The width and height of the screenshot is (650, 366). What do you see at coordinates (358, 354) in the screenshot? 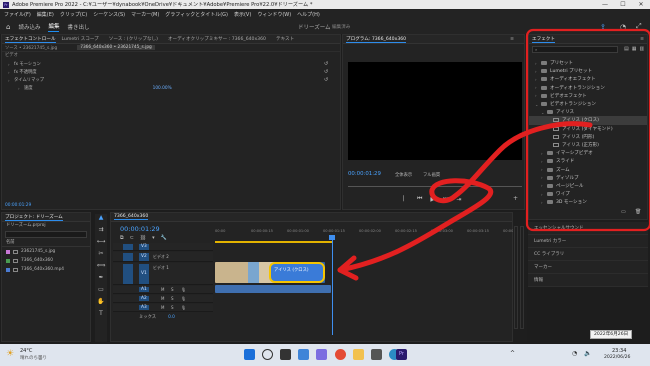
I see `explorer-icon` at bounding box center [358, 354].